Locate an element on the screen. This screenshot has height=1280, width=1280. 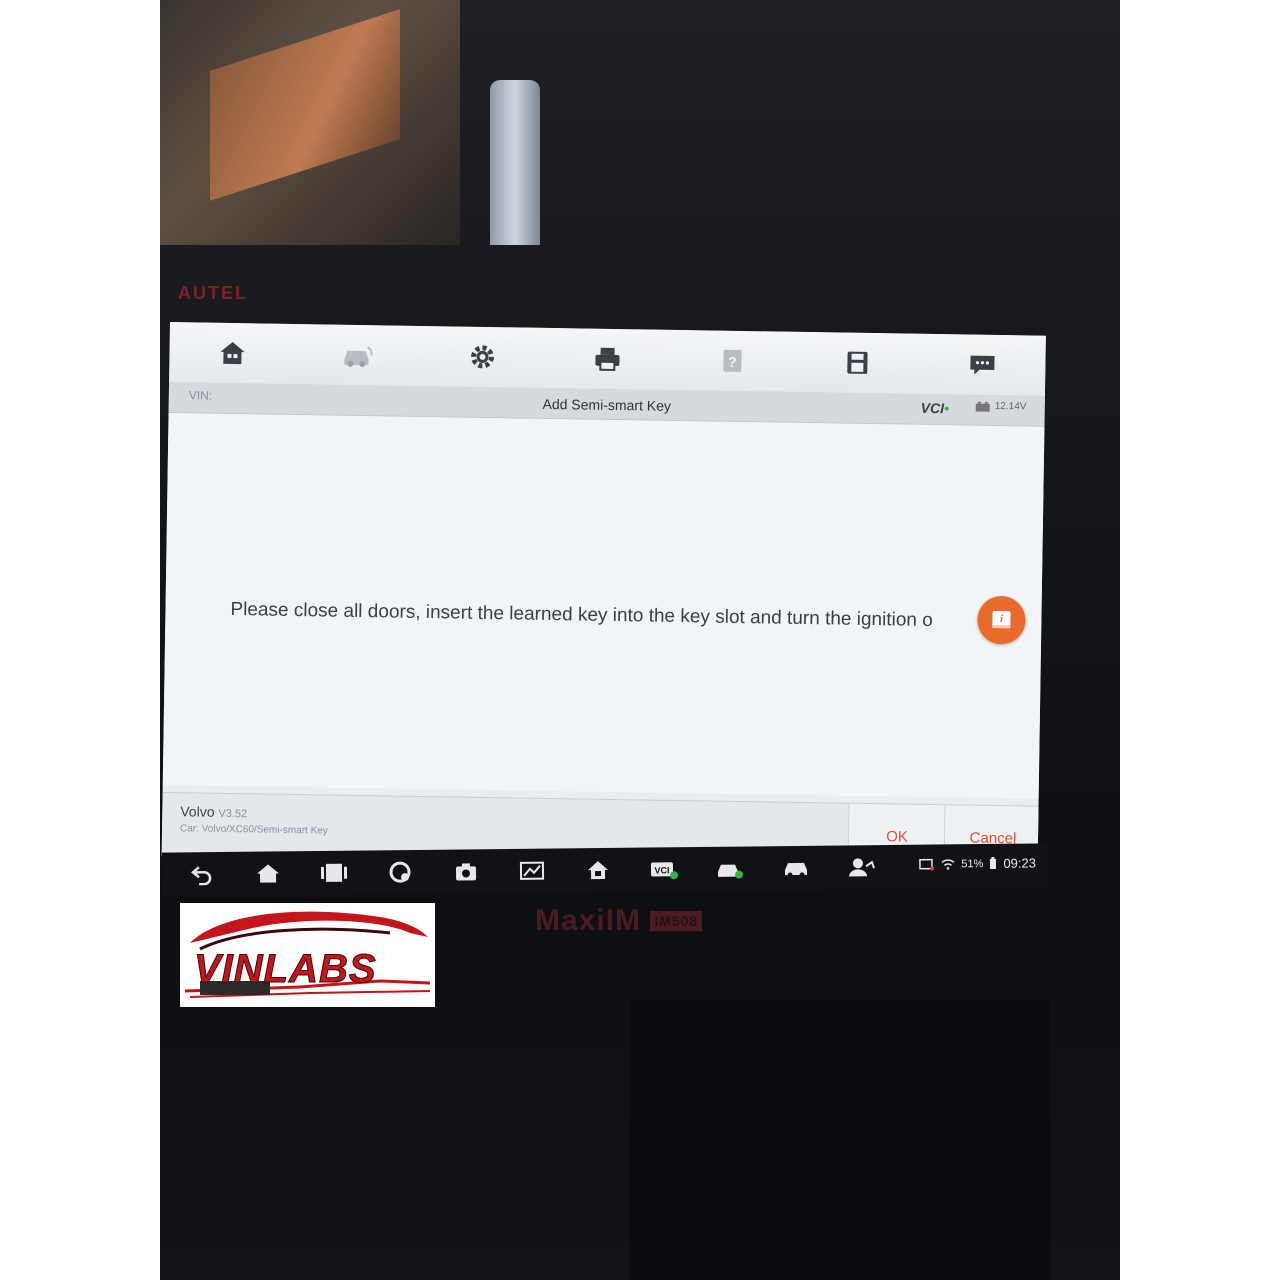
info-book-icon: i is located at coordinates (1001, 619).